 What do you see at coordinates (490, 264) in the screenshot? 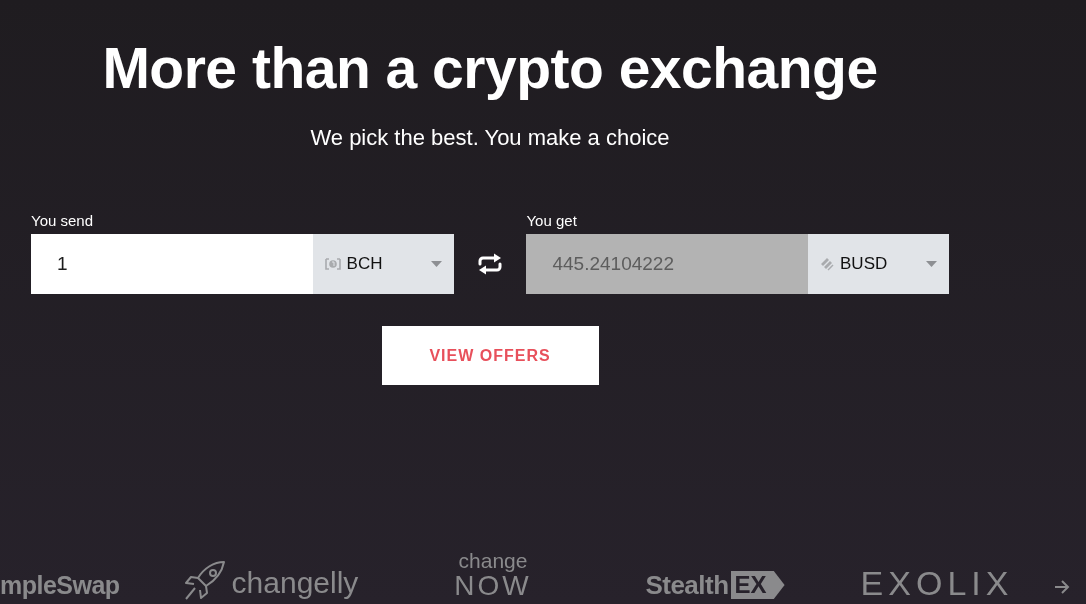
I see `swap-icon` at bounding box center [490, 264].